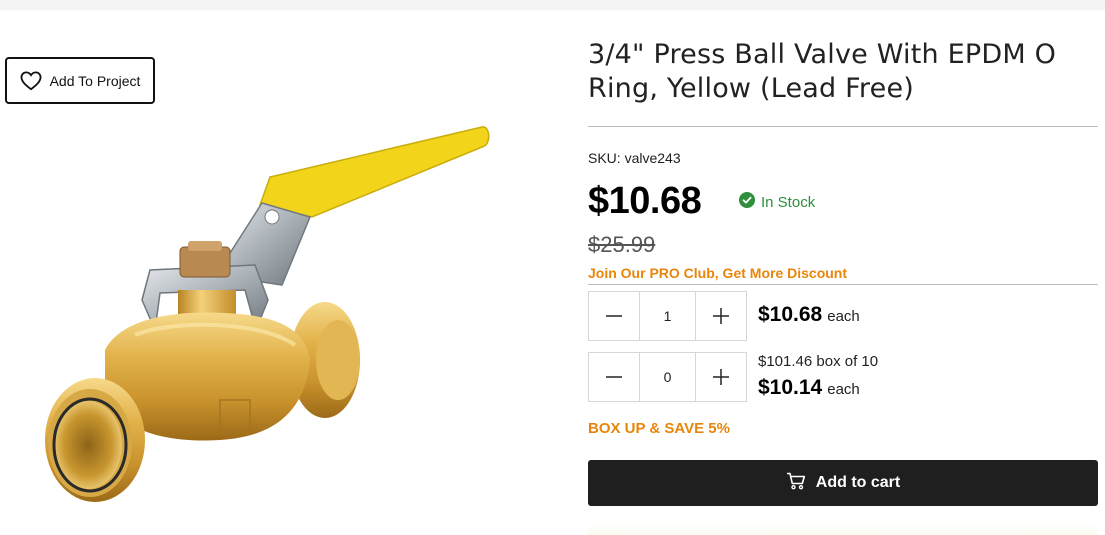 This screenshot has height=535, width=1105. What do you see at coordinates (604, 158) in the screenshot?
I see `sku-label: SKU:` at bounding box center [604, 158].